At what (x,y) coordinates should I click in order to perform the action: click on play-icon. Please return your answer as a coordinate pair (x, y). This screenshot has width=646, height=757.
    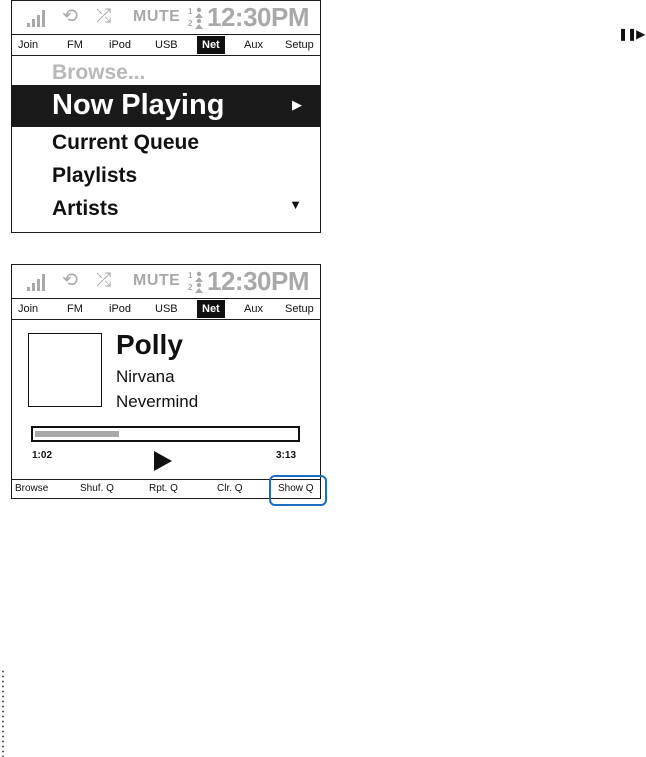
    Looking at the image, I should click on (163, 461).